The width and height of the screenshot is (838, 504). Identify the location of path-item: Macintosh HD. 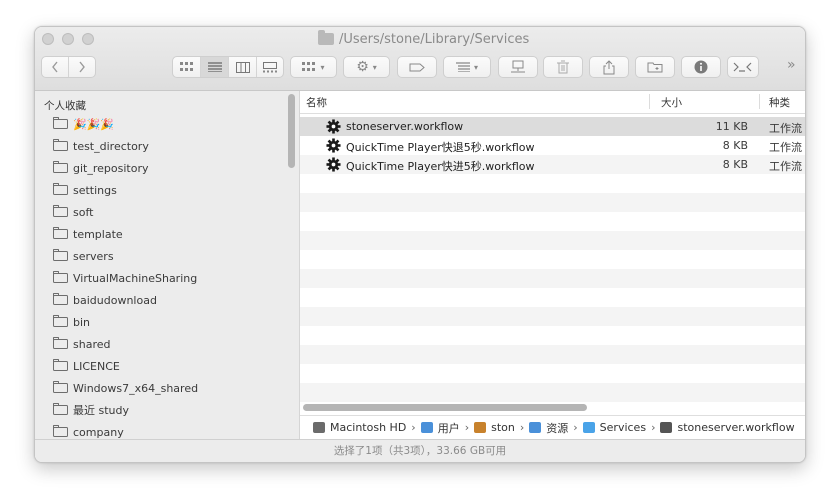
(359, 427).